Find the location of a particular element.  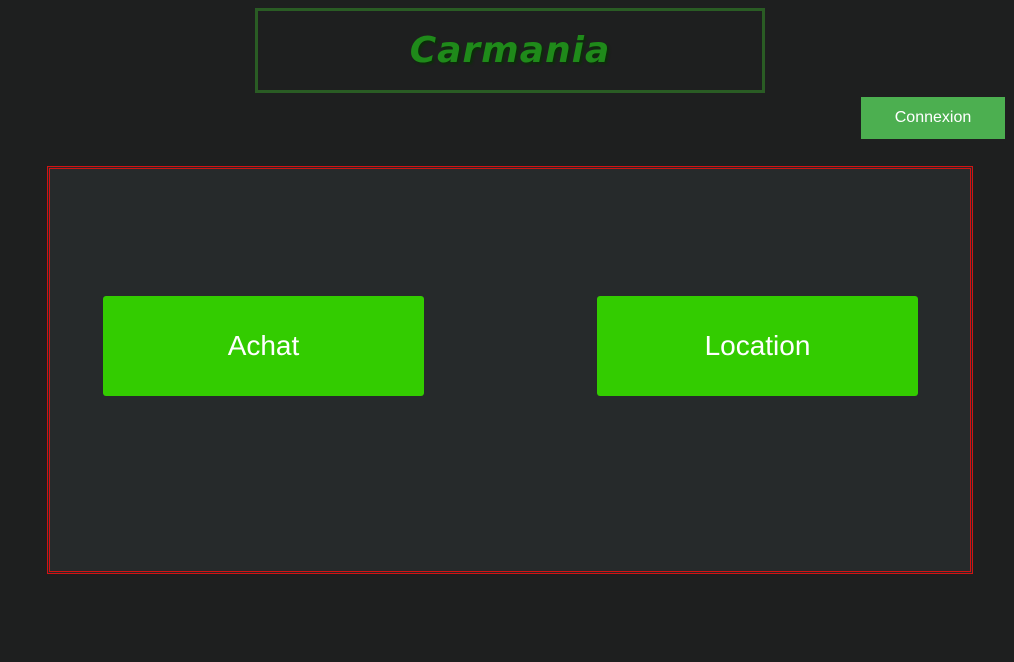

title-banner: Carmania is located at coordinates (510, 50).